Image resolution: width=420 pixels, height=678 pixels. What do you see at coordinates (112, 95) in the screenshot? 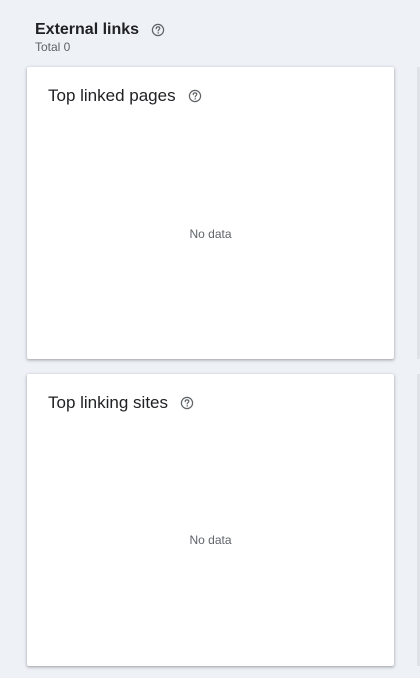
I see `card-title: Top linked pages` at bounding box center [112, 95].